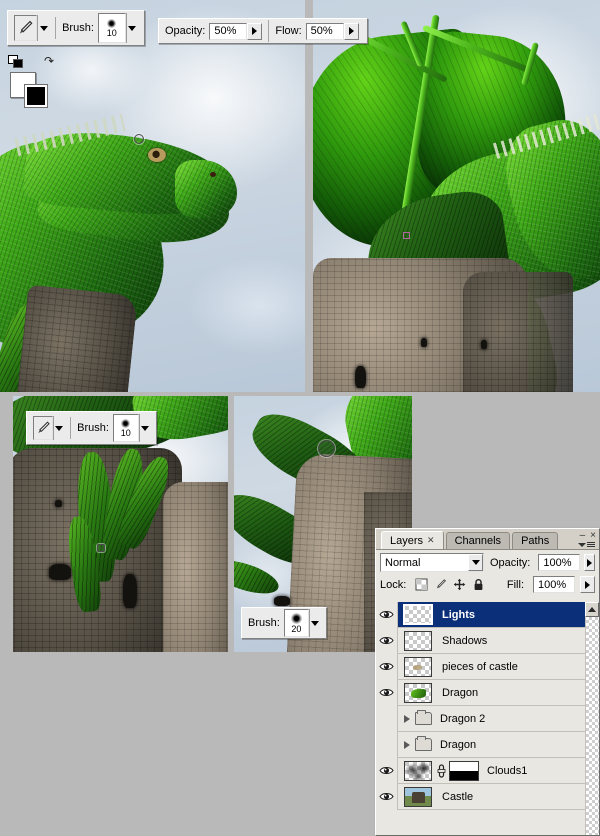  Describe the element at coordinates (431, 540) in the screenshot. I see `close-icon: ✕` at that location.